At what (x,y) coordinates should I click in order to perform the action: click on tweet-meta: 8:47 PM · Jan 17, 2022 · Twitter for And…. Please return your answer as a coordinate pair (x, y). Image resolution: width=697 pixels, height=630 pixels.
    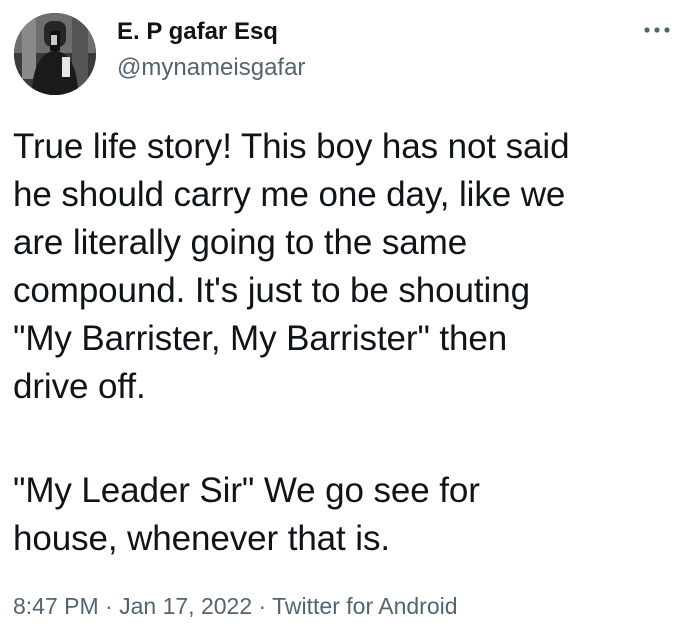
    Looking at the image, I should click on (235, 606).